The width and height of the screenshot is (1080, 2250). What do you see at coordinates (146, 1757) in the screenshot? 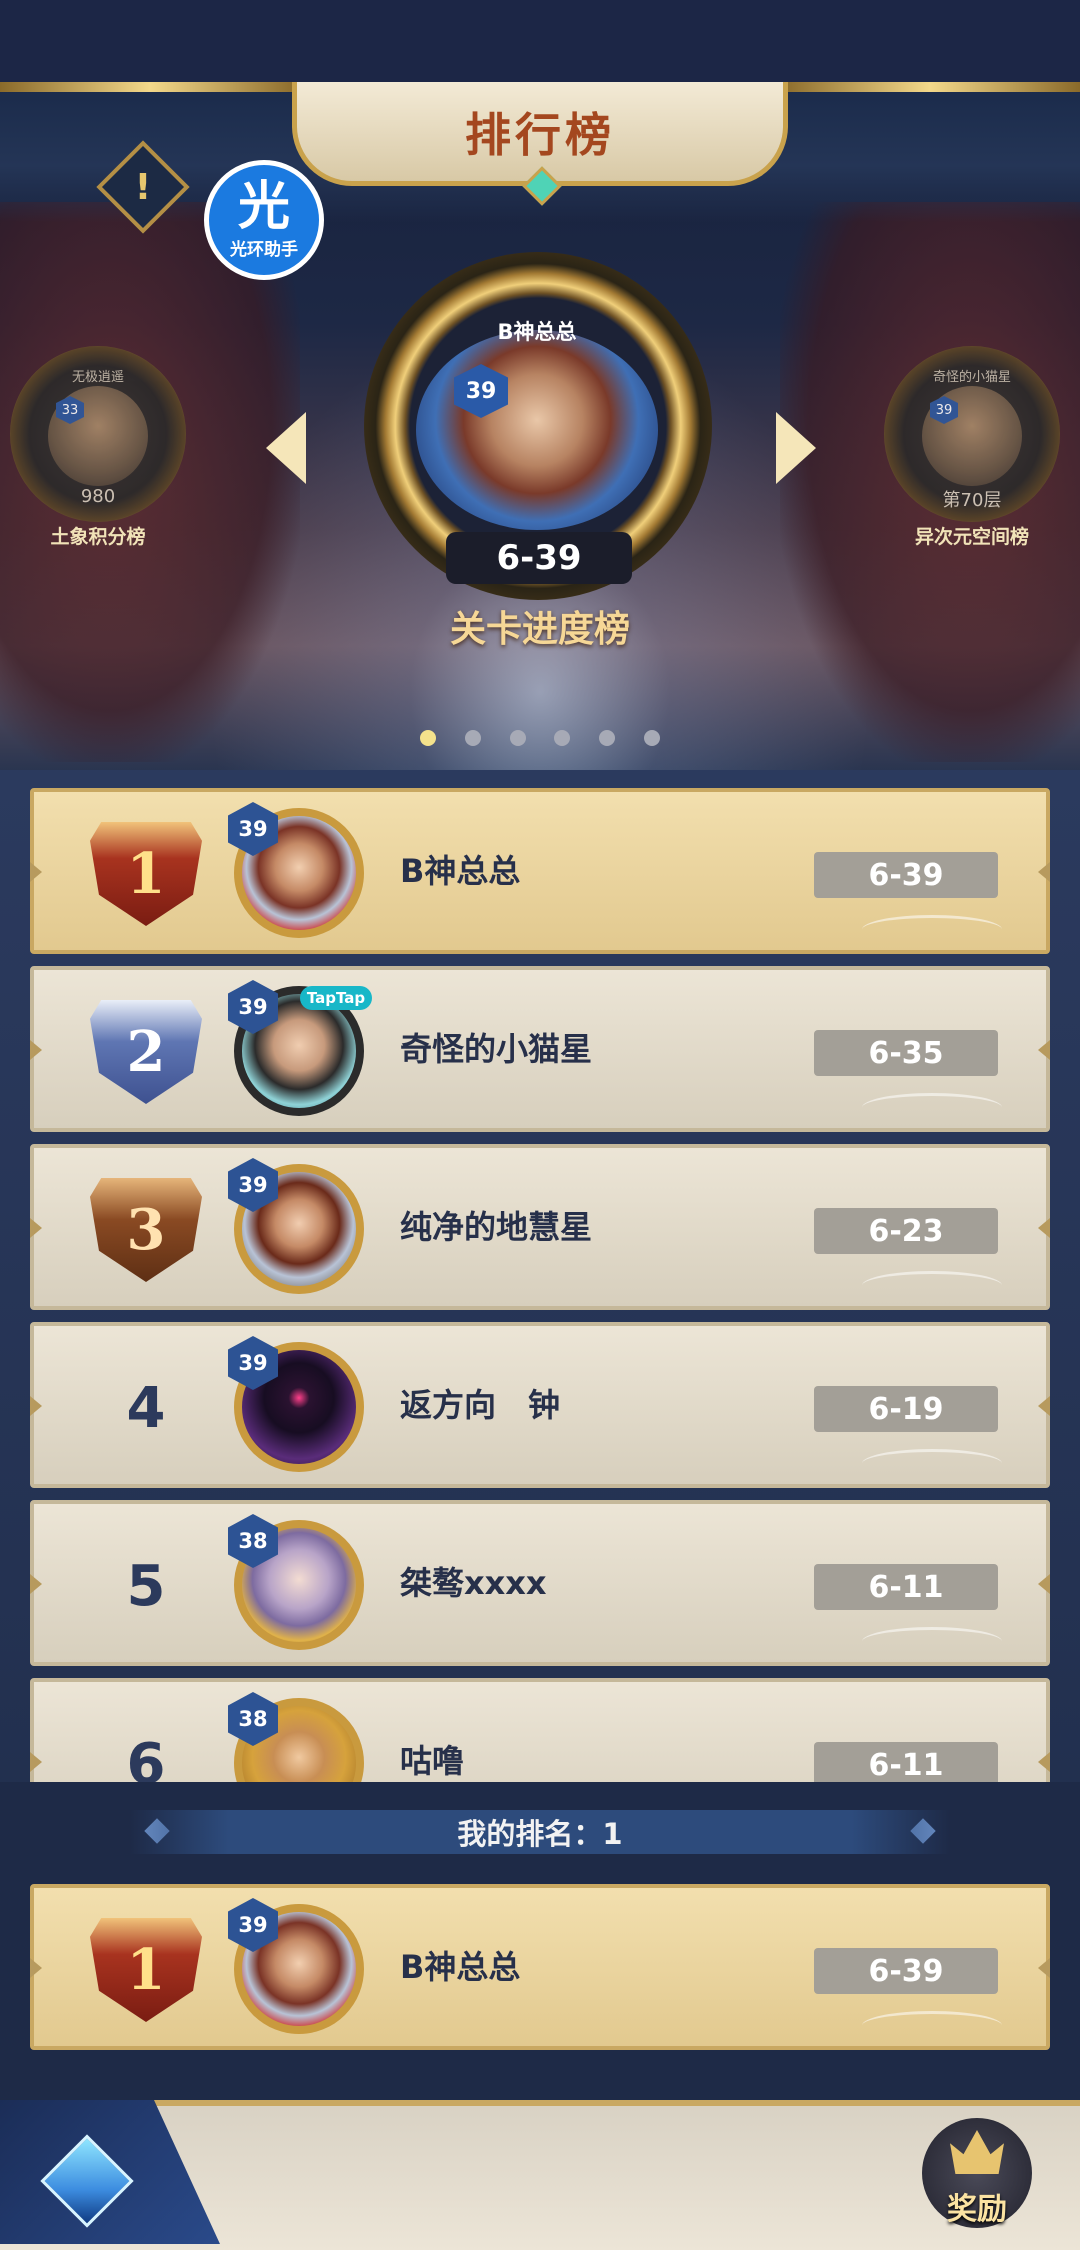
I see `rank-number: 6` at bounding box center [146, 1757].